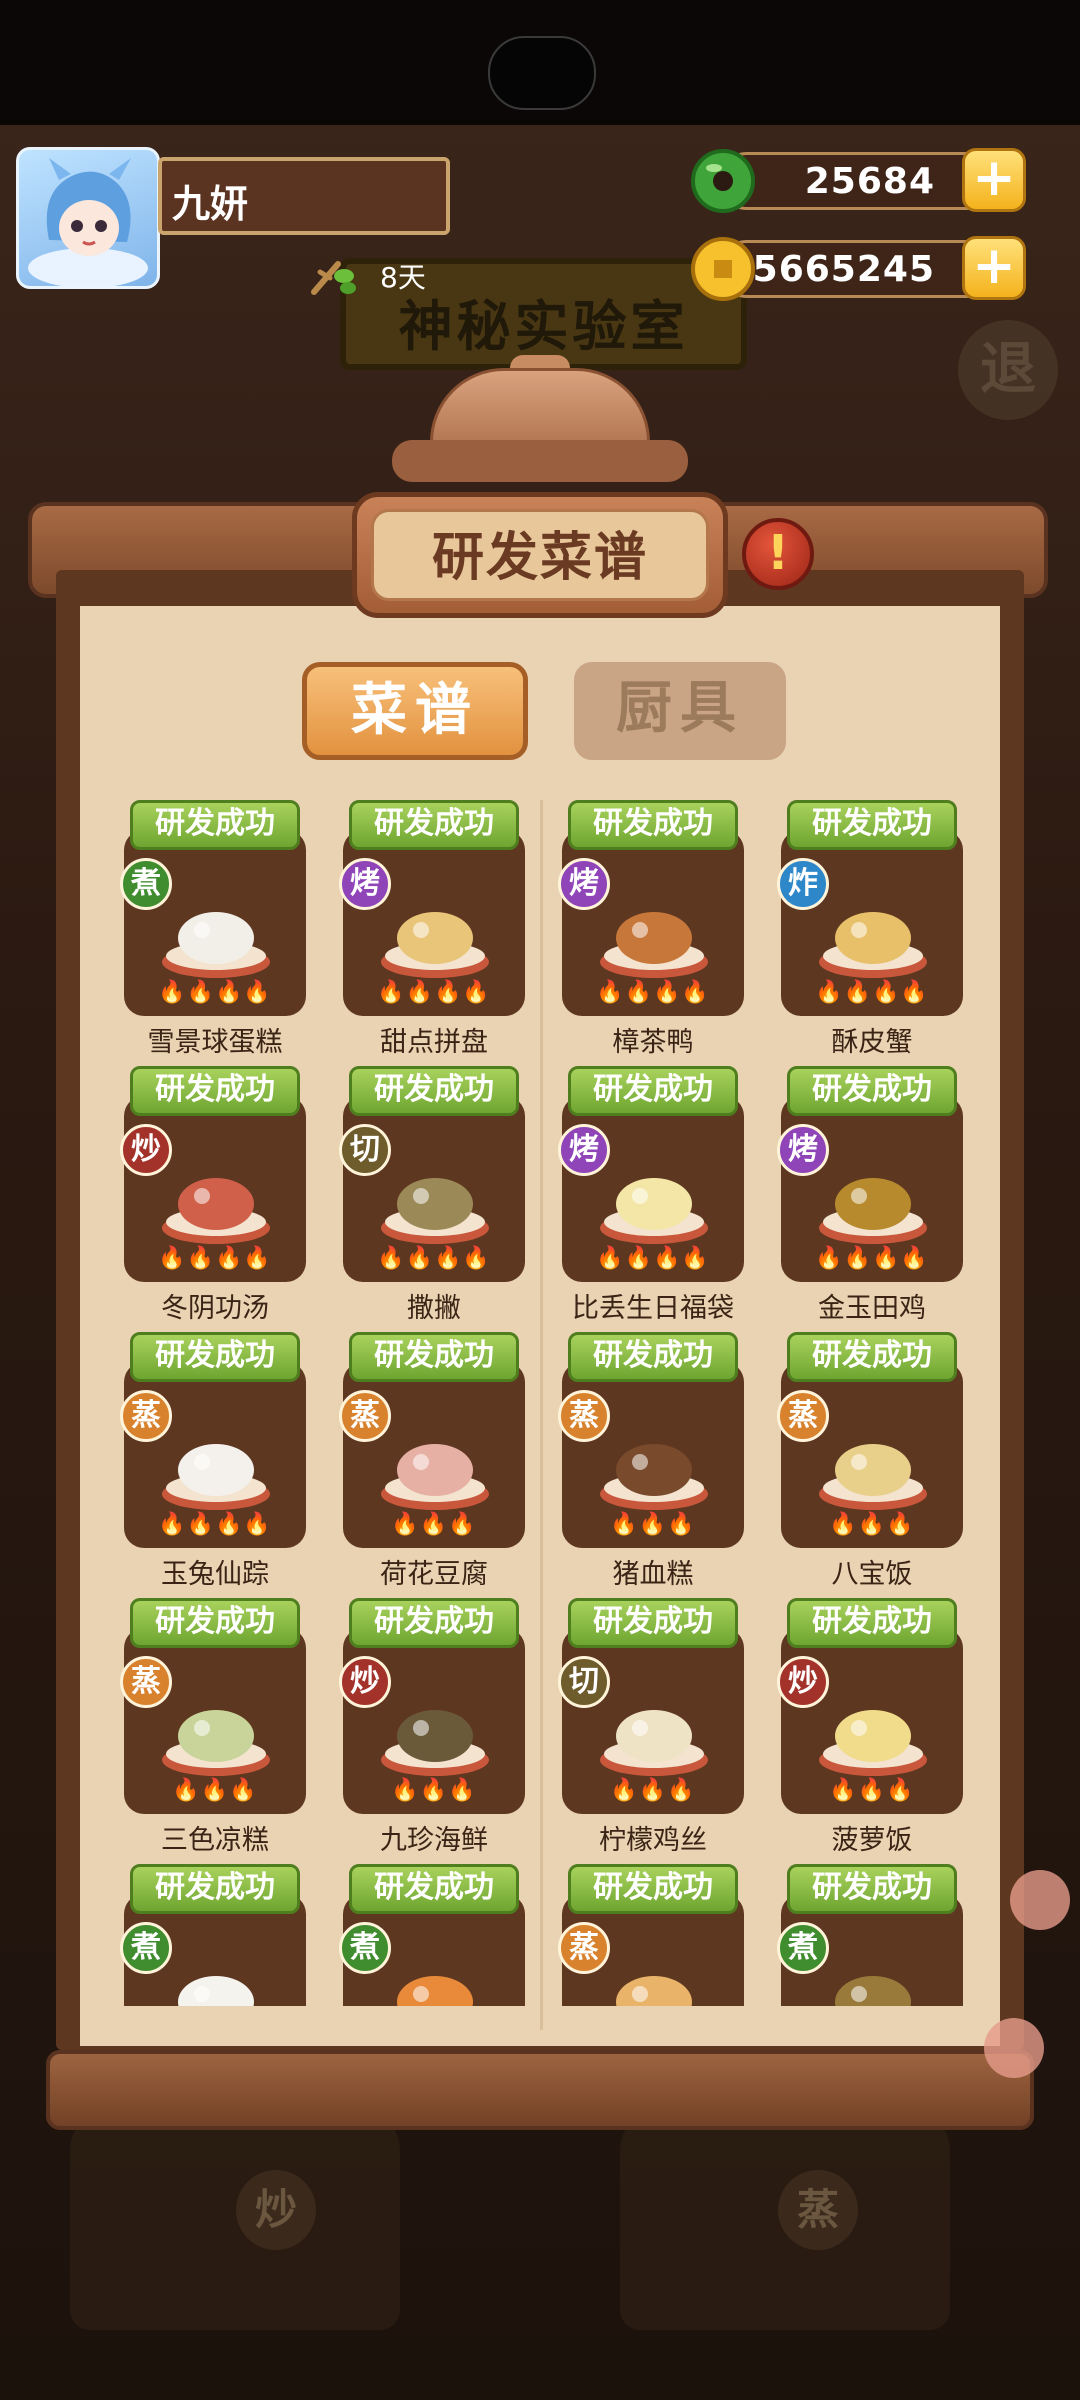  What do you see at coordinates (653, 1461) in the screenshot?
I see `recipe-card: 研发成功蒸 🔥🔥🔥 猪血糕` at bounding box center [653, 1461].